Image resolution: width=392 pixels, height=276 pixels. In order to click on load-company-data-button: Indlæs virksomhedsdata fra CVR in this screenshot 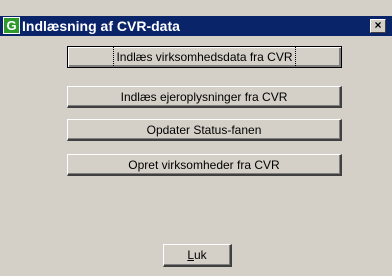, I will do `click(204, 57)`.